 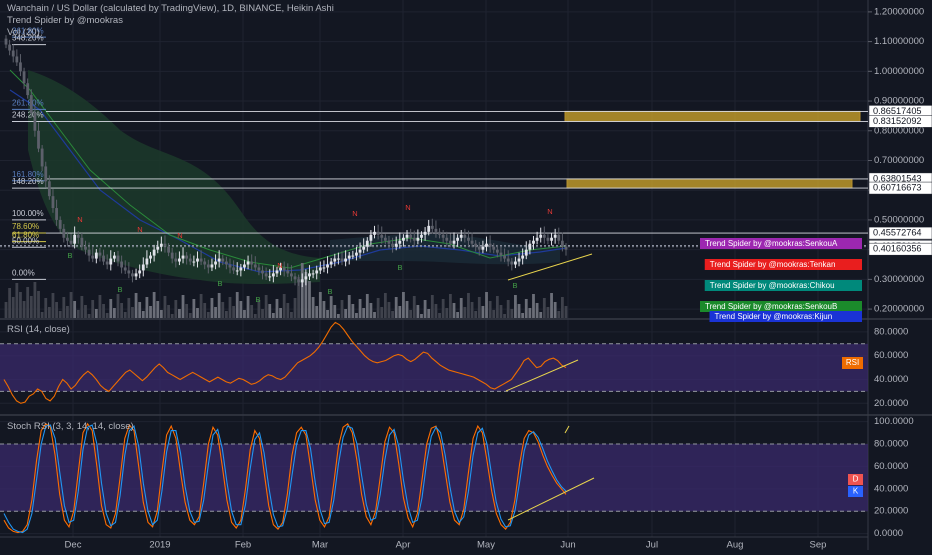 What do you see at coordinates (567, 545) in the screenshot?
I see `time-axis-label: Jun` at bounding box center [567, 545].